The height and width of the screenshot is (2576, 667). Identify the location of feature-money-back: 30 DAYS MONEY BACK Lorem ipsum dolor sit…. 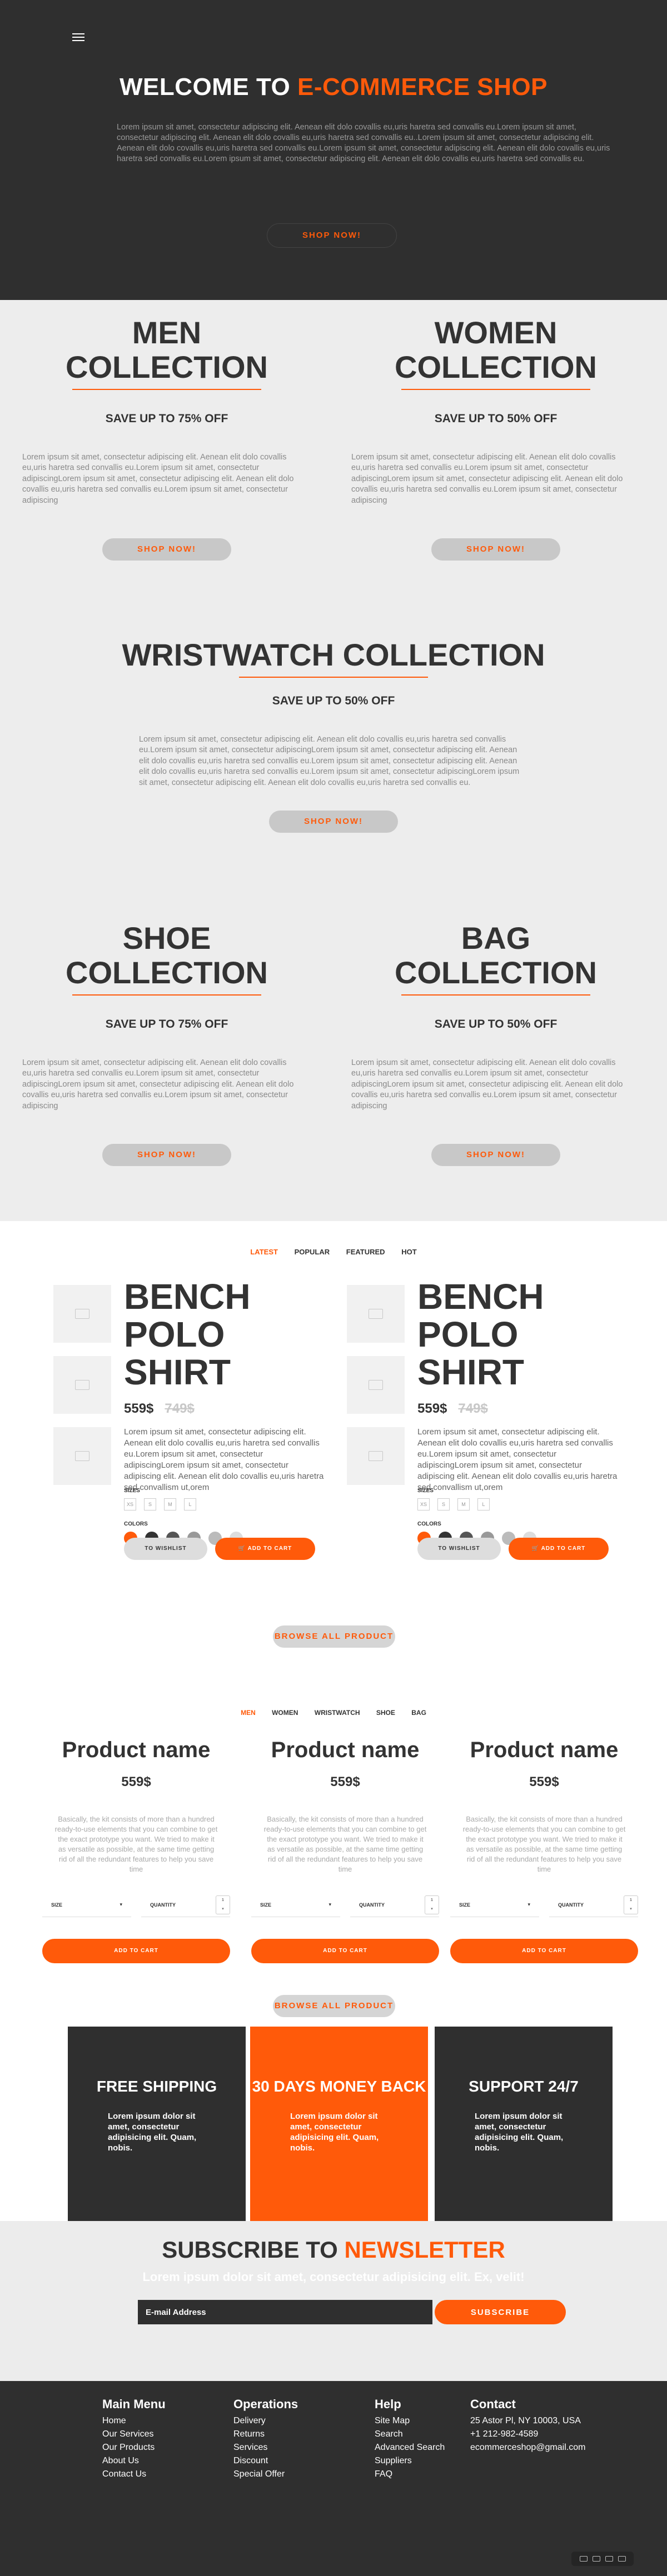
(339, 2124).